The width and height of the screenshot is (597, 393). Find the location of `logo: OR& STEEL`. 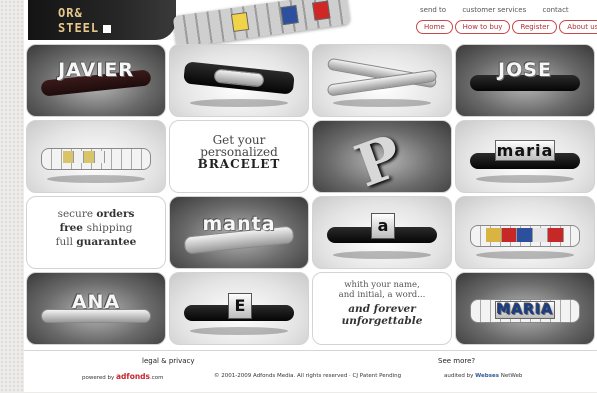

logo: OR& STEEL is located at coordinates (102, 20).